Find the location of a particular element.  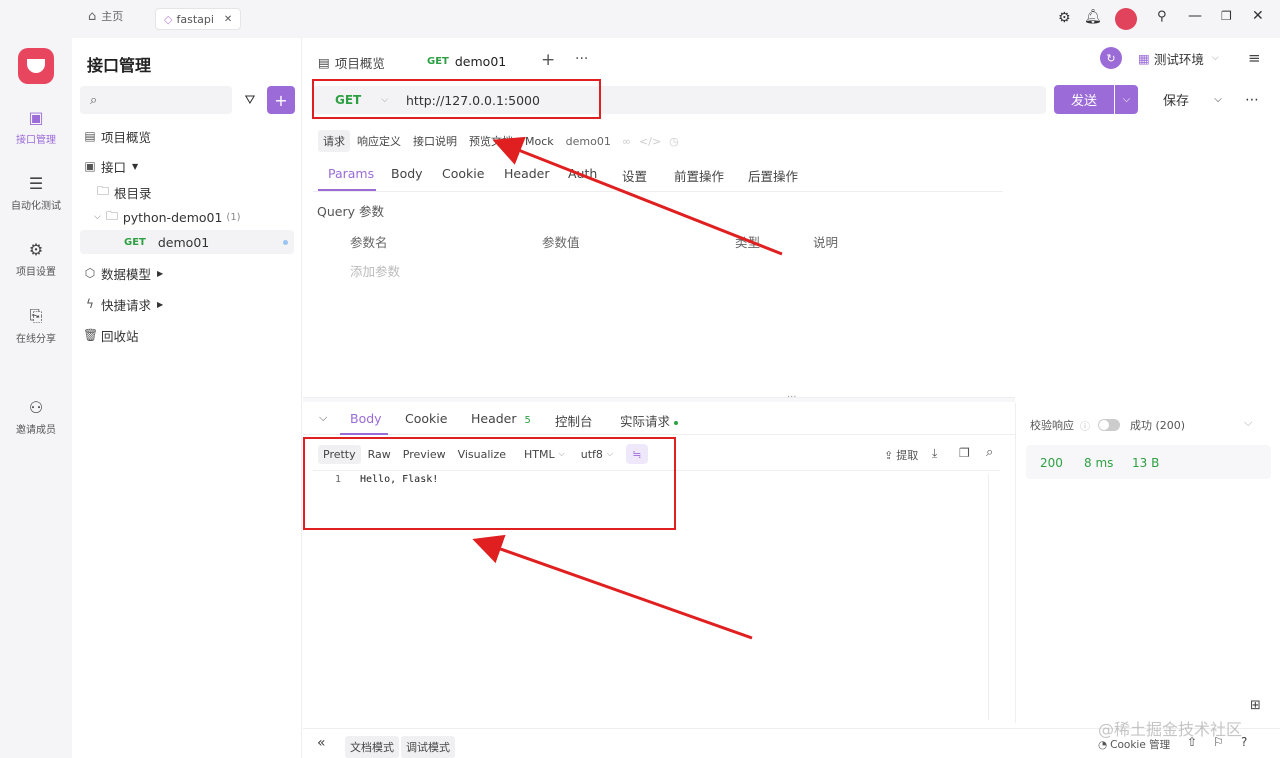

column-param-value: 参数值 is located at coordinates (561, 242).